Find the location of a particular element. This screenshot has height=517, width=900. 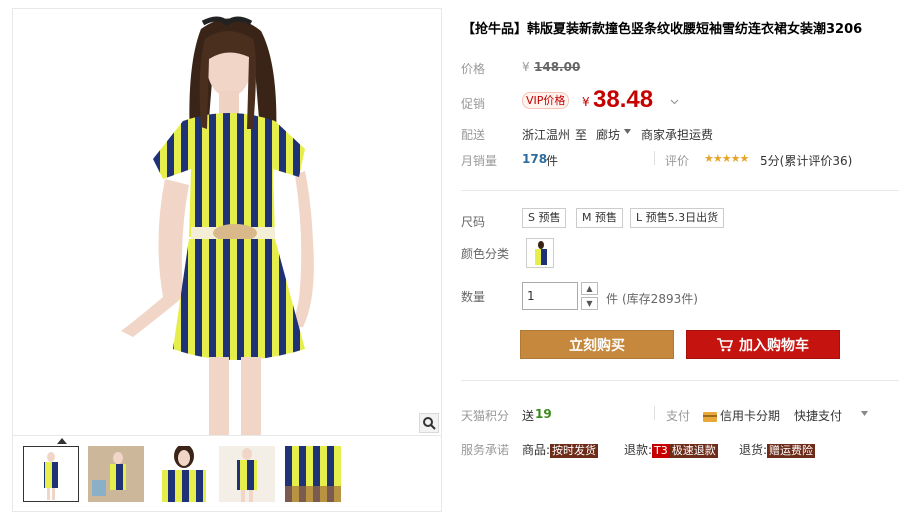

promo-price: 38.48 is located at coordinates (623, 99).